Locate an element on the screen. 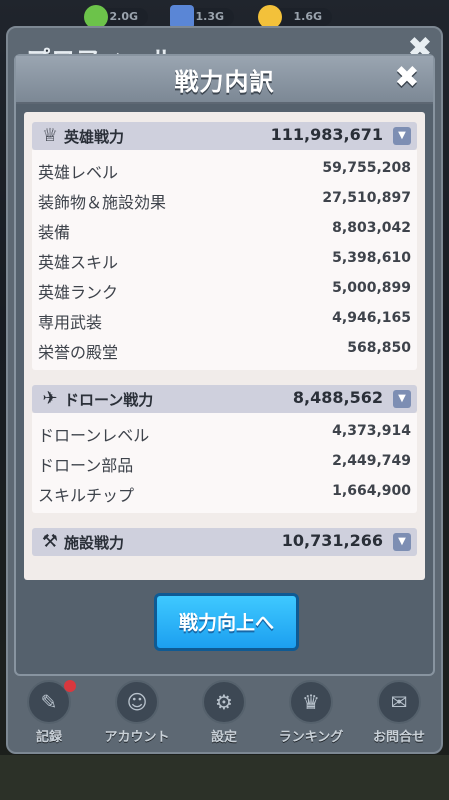 Image resolution: width=449 pixels, height=800 pixels. section-header: ⚒ 施設戦力 10,731,266 ▼ is located at coordinates (224, 542).